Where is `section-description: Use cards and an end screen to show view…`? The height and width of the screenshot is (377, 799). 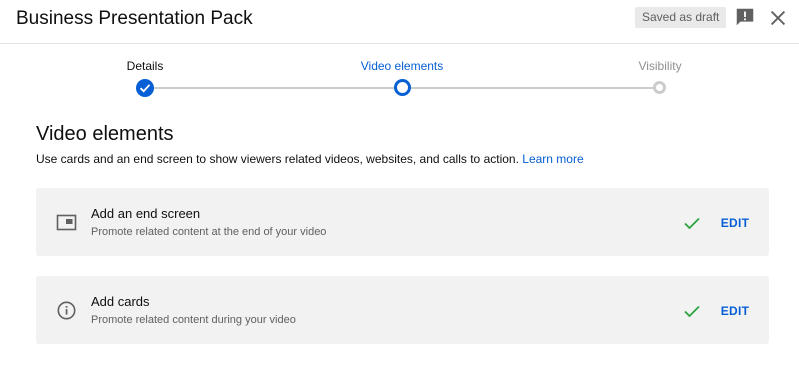 section-description: Use cards and an end screen to show view… is located at coordinates (310, 159).